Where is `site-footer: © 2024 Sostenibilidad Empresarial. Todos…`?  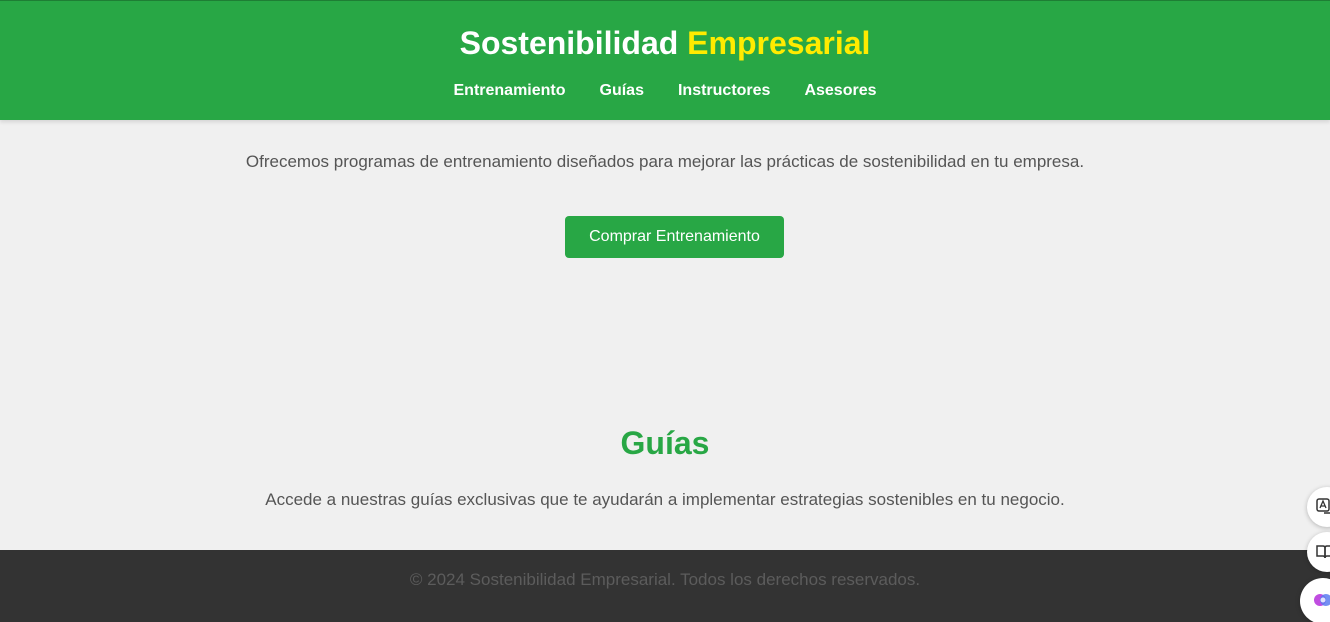
site-footer: © 2024 Sostenibilidad Empresarial. Todos… is located at coordinates (665, 586).